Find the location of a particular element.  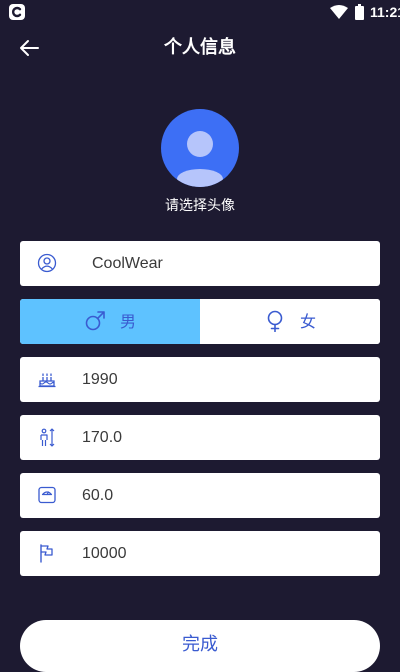

weight-field: 60.0 is located at coordinates (200, 495).